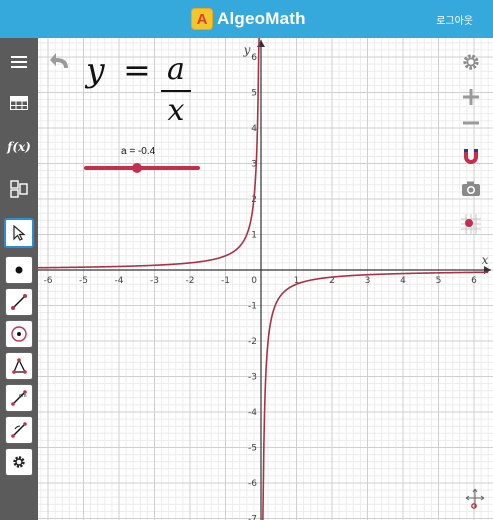 This screenshot has width=493, height=520. I want to click on top-bar: A AlgeoMath 로그아웃, so click(246, 19).